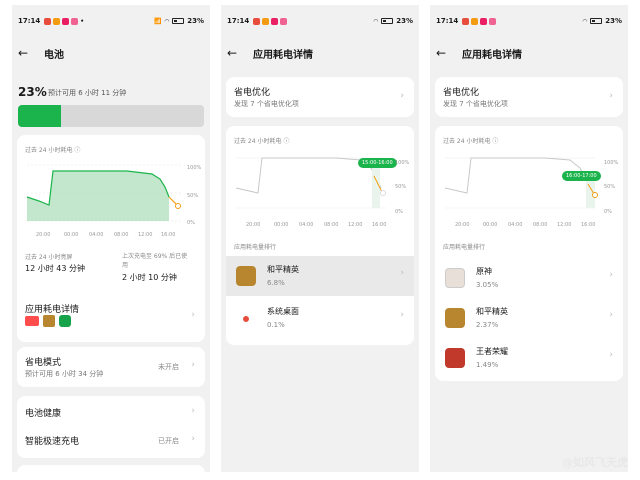  What do you see at coordinates (492, 351) in the screenshot?
I see `app-name: 王者荣耀` at bounding box center [492, 351].